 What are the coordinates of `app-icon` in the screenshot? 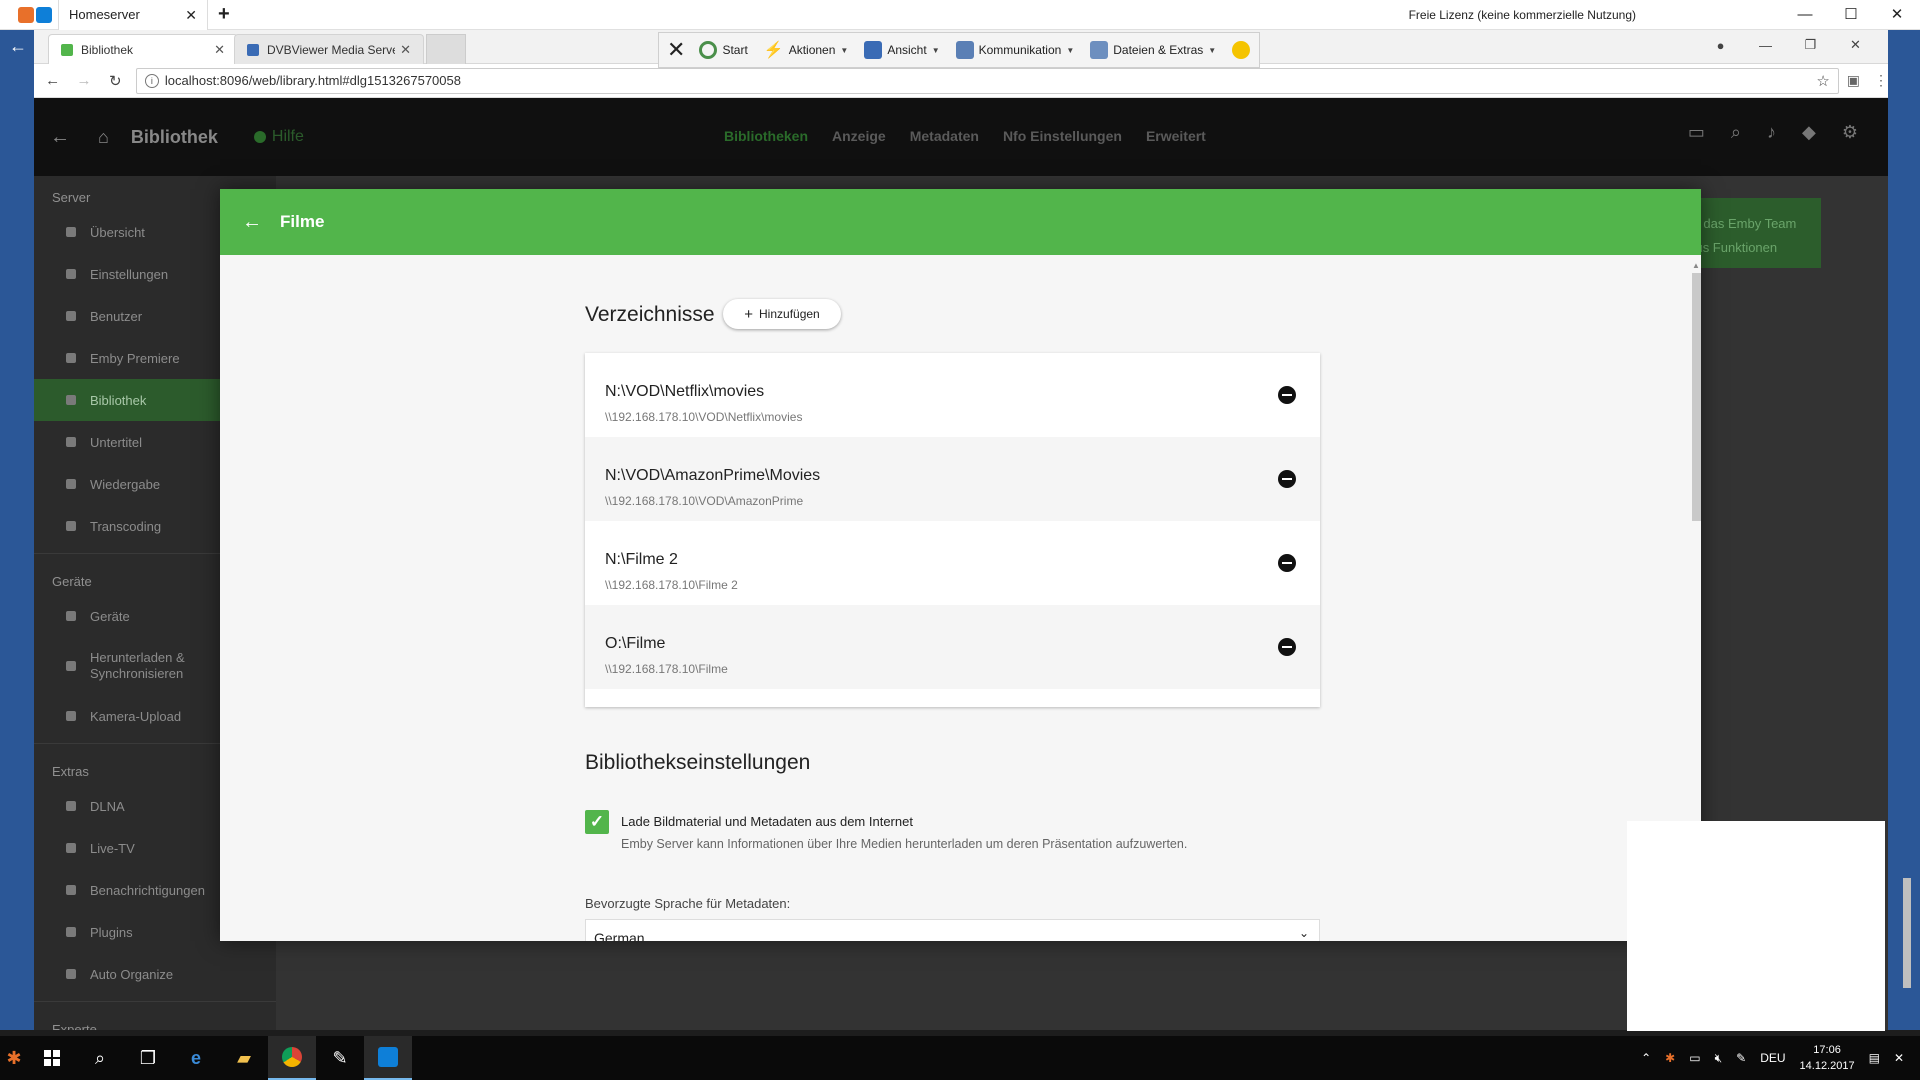 It's located at (26, 14).